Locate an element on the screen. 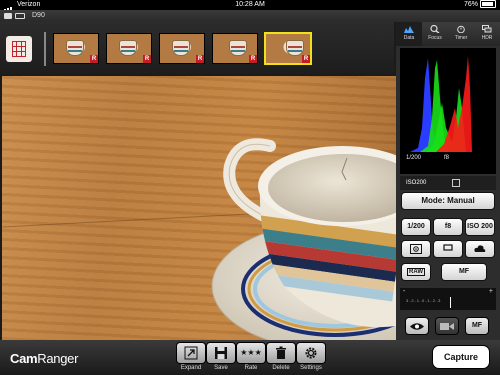 This screenshot has width=500, height=375. grid-view-button is located at coordinates (19, 49).